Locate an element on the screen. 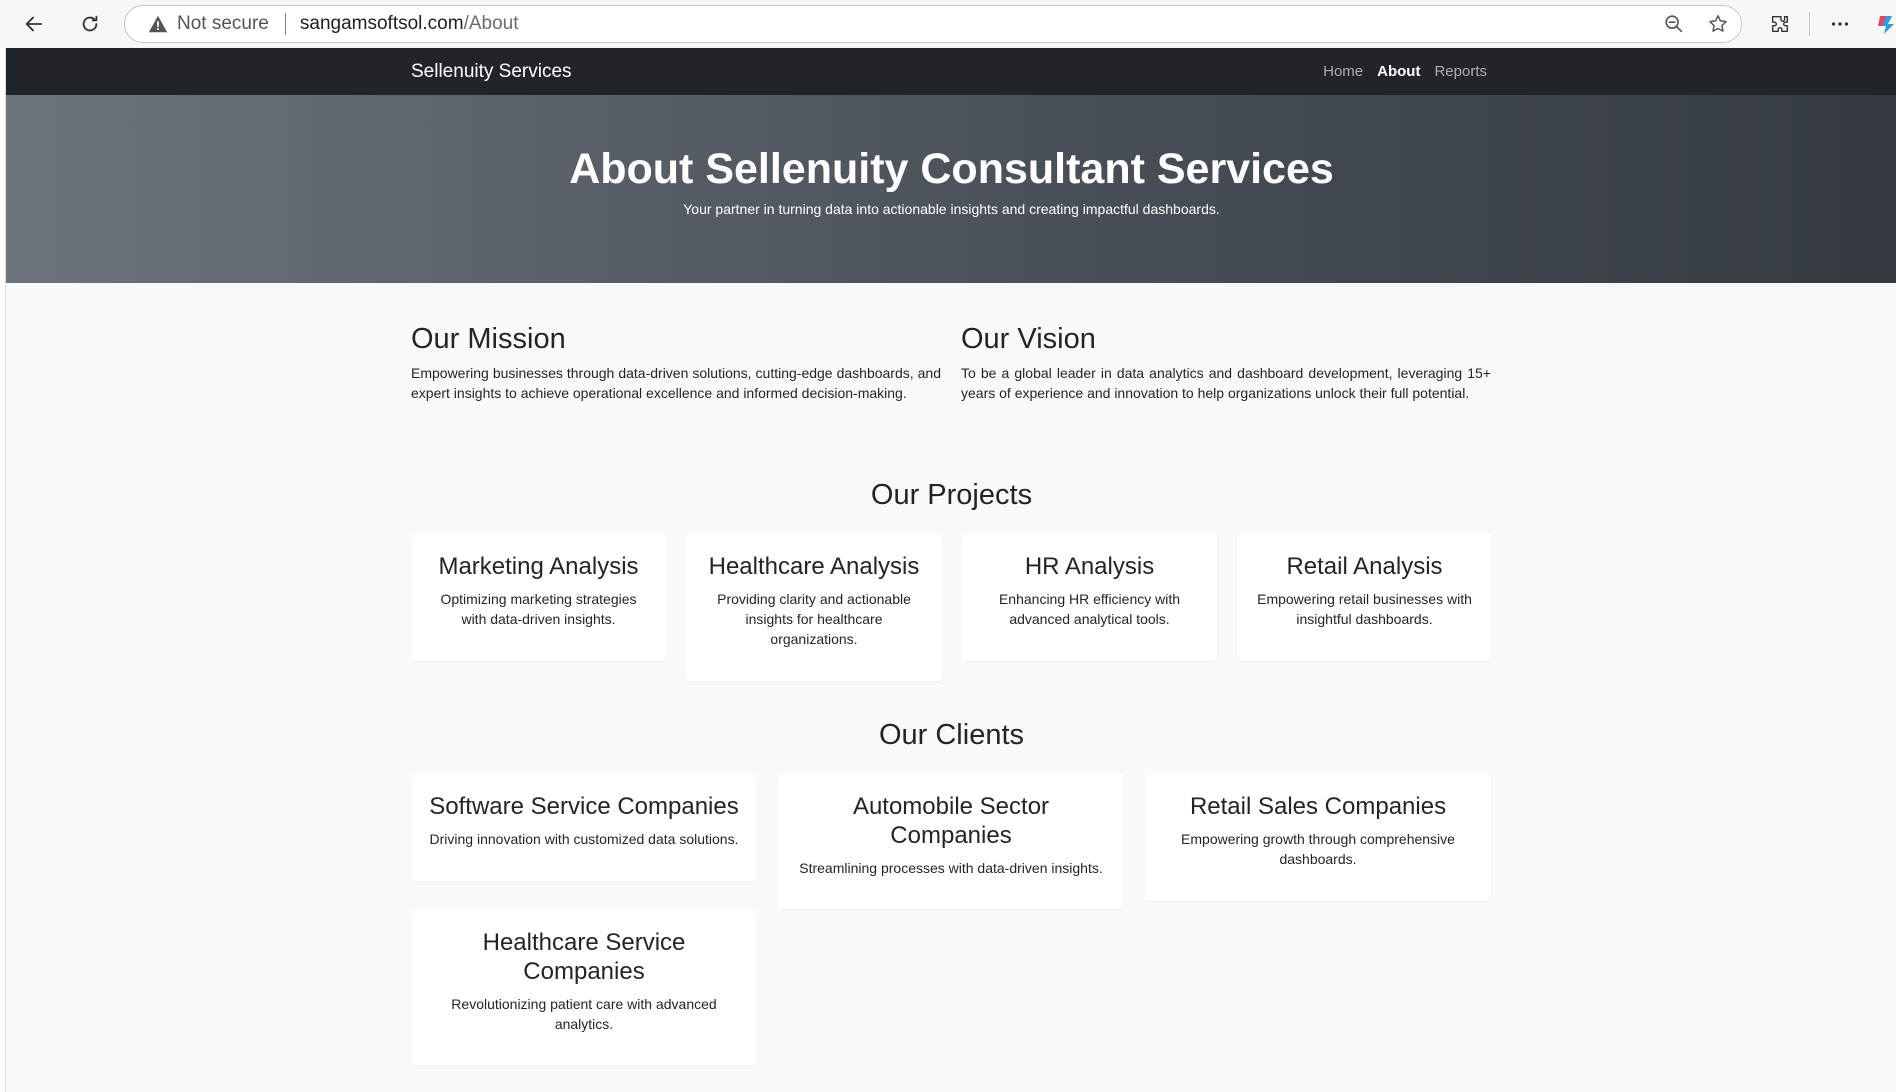 The image size is (1896, 1092). hero-title: About Sellenuity Consultant Services is located at coordinates (951, 169).